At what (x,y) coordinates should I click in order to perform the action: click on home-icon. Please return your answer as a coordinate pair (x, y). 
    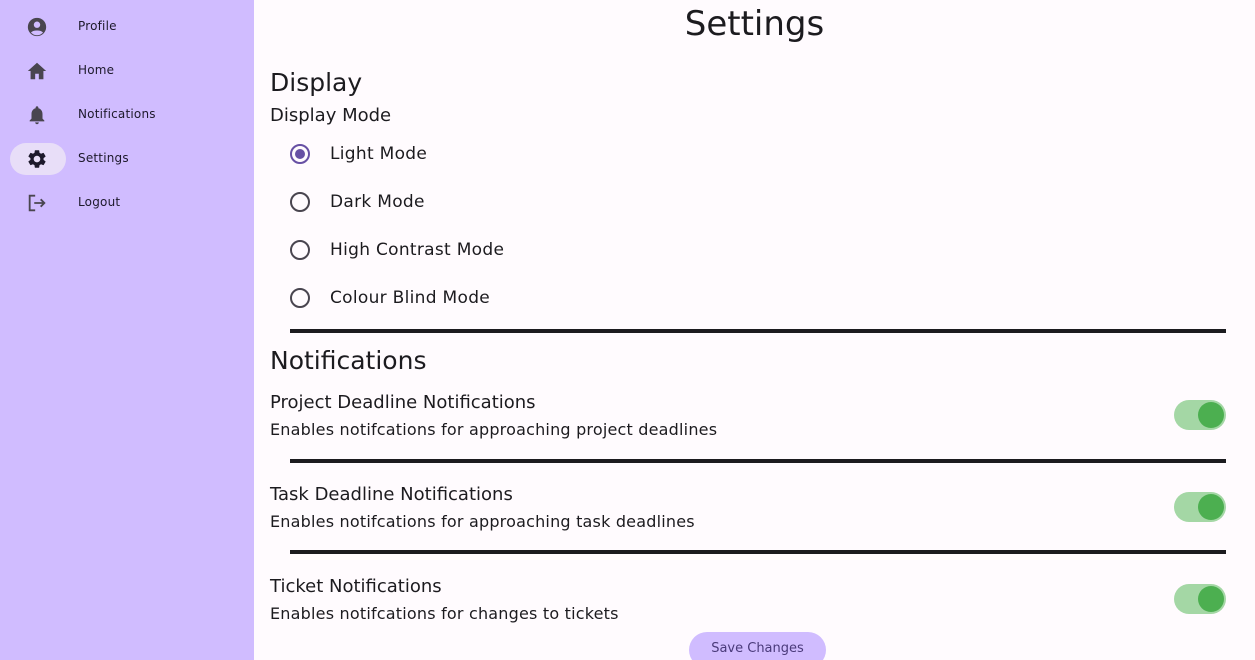
    Looking at the image, I should click on (37, 71).